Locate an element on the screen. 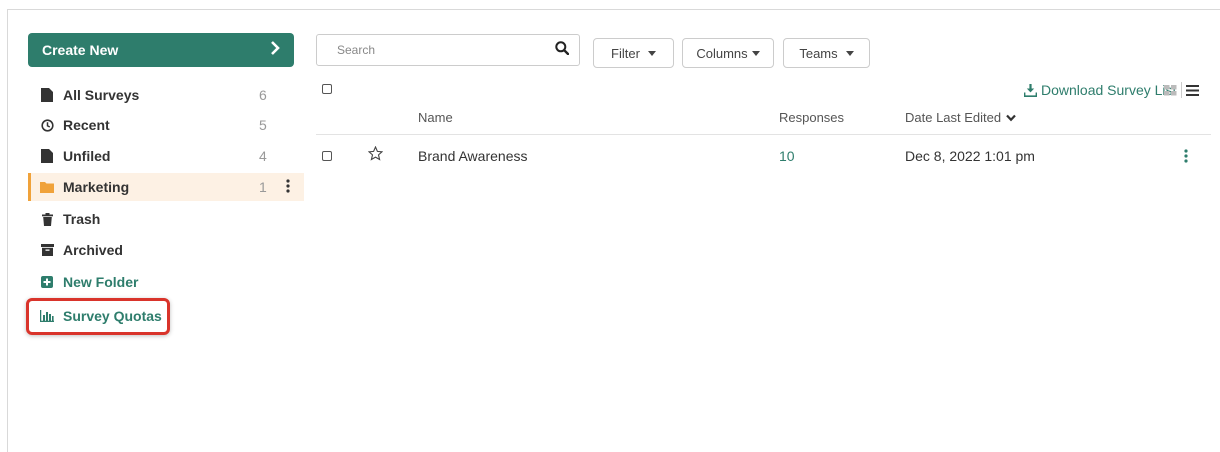 Image resolution: width=1220 pixels, height=452 pixels. sidebar-item-trash: Trash is located at coordinates (166, 219).